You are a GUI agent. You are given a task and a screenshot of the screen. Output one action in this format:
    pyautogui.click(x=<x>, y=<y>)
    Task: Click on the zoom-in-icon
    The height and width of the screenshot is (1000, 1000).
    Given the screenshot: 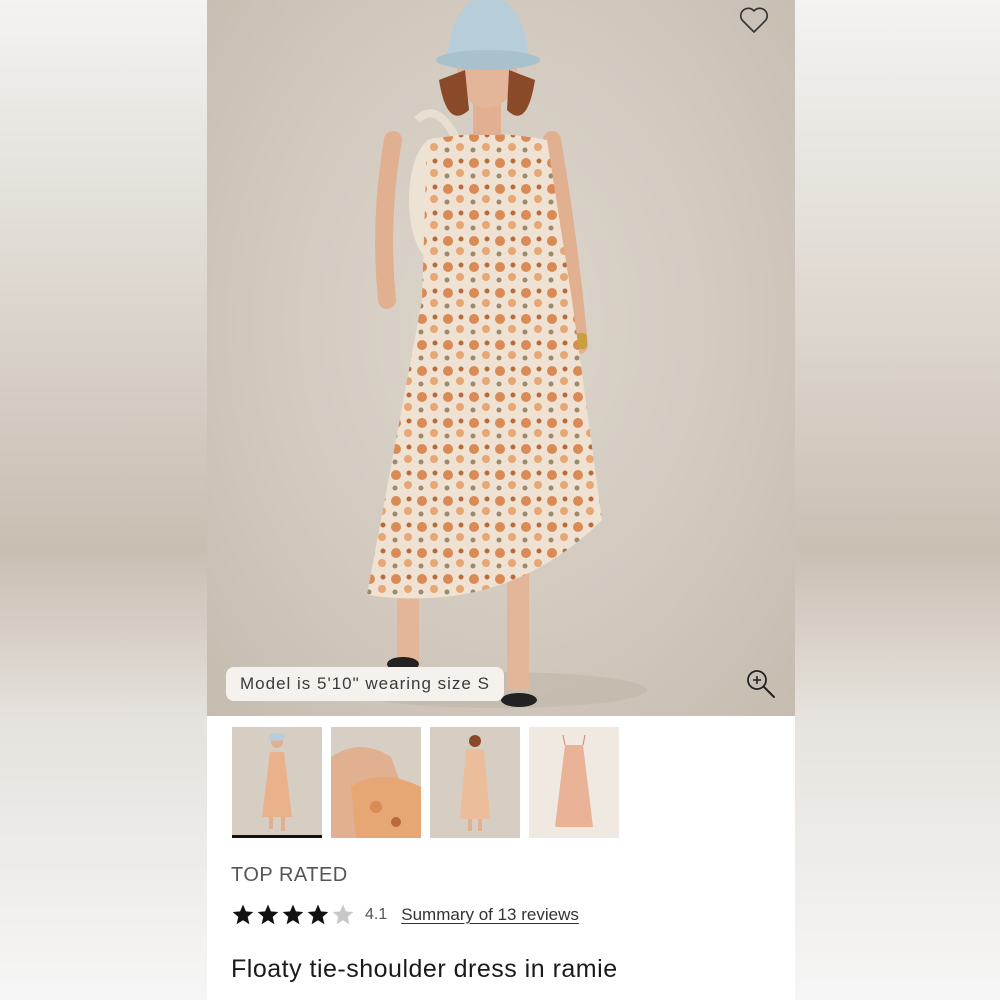 What is the action you would take?
    pyautogui.click(x=761, y=684)
    